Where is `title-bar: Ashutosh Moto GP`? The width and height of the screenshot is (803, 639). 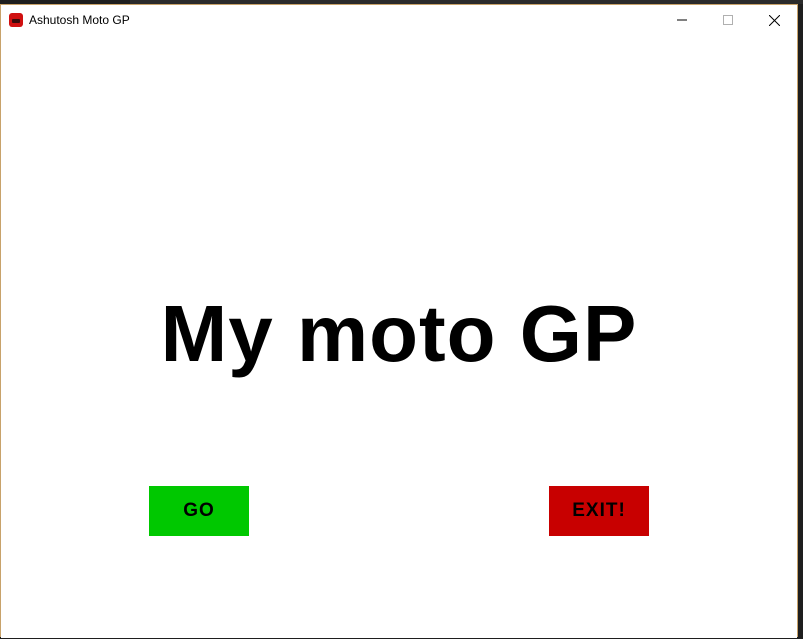
title-bar: Ashutosh Moto GP is located at coordinates (399, 20).